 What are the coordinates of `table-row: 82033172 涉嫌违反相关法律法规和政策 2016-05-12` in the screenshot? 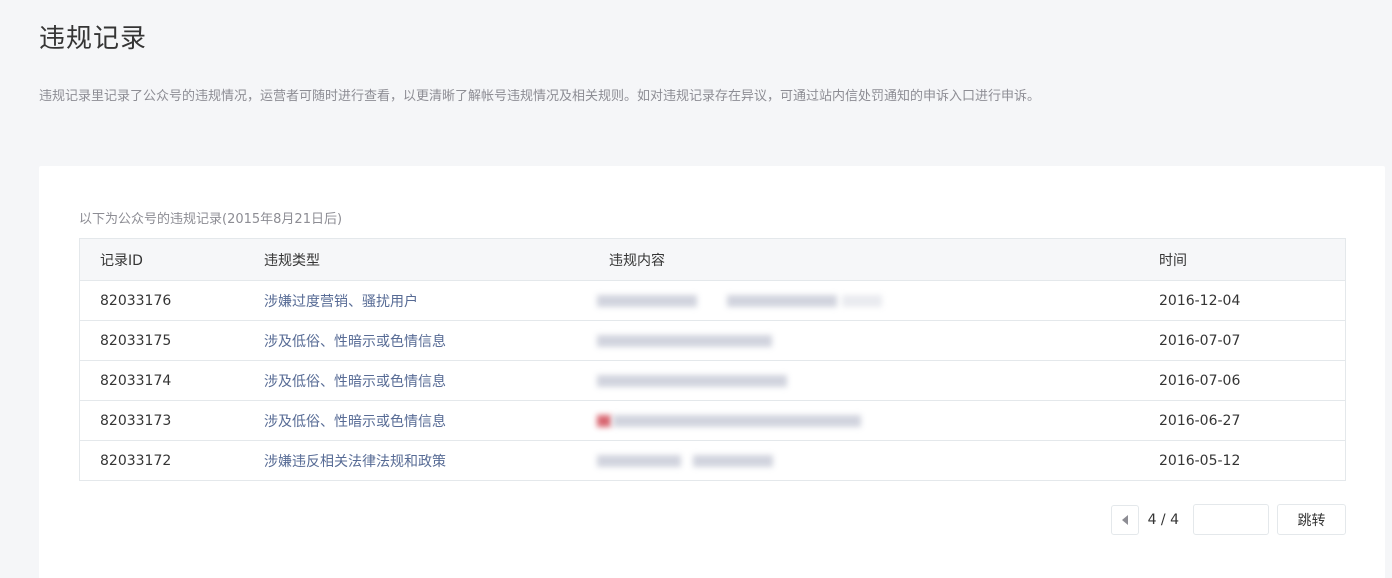 It's located at (712, 460).